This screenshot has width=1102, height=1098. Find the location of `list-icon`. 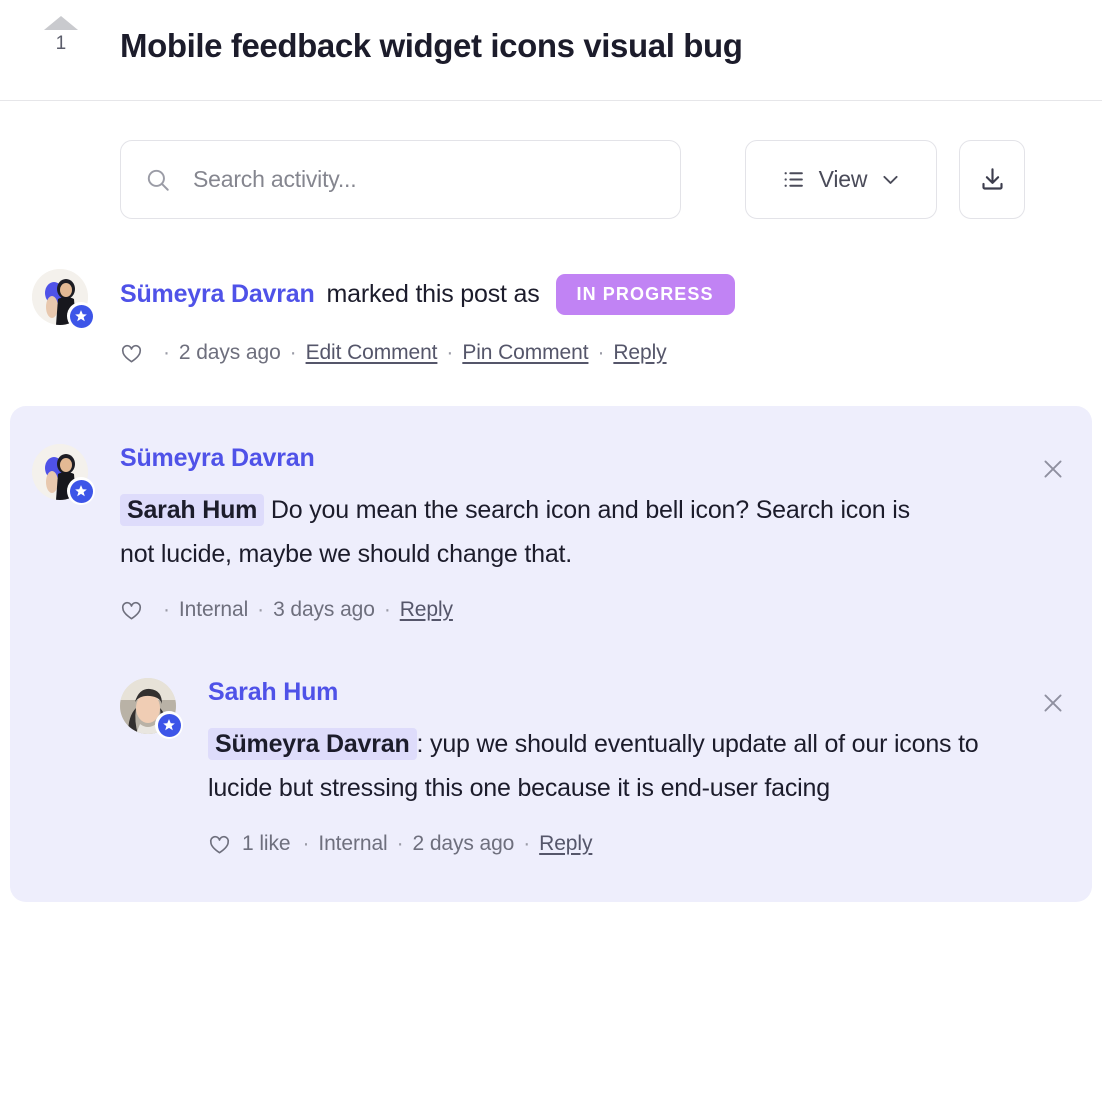

list-icon is located at coordinates (793, 179).